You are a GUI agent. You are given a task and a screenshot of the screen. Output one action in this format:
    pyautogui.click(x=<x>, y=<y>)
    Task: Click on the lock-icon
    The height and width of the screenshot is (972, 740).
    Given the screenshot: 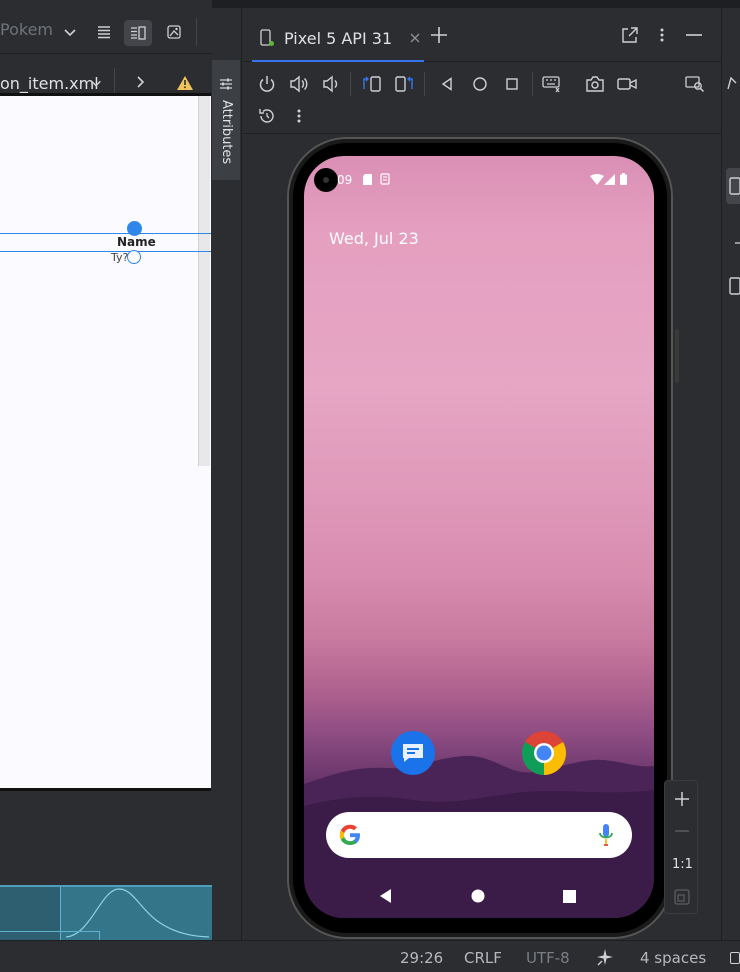 What is the action you would take?
    pyautogui.click(x=735, y=958)
    